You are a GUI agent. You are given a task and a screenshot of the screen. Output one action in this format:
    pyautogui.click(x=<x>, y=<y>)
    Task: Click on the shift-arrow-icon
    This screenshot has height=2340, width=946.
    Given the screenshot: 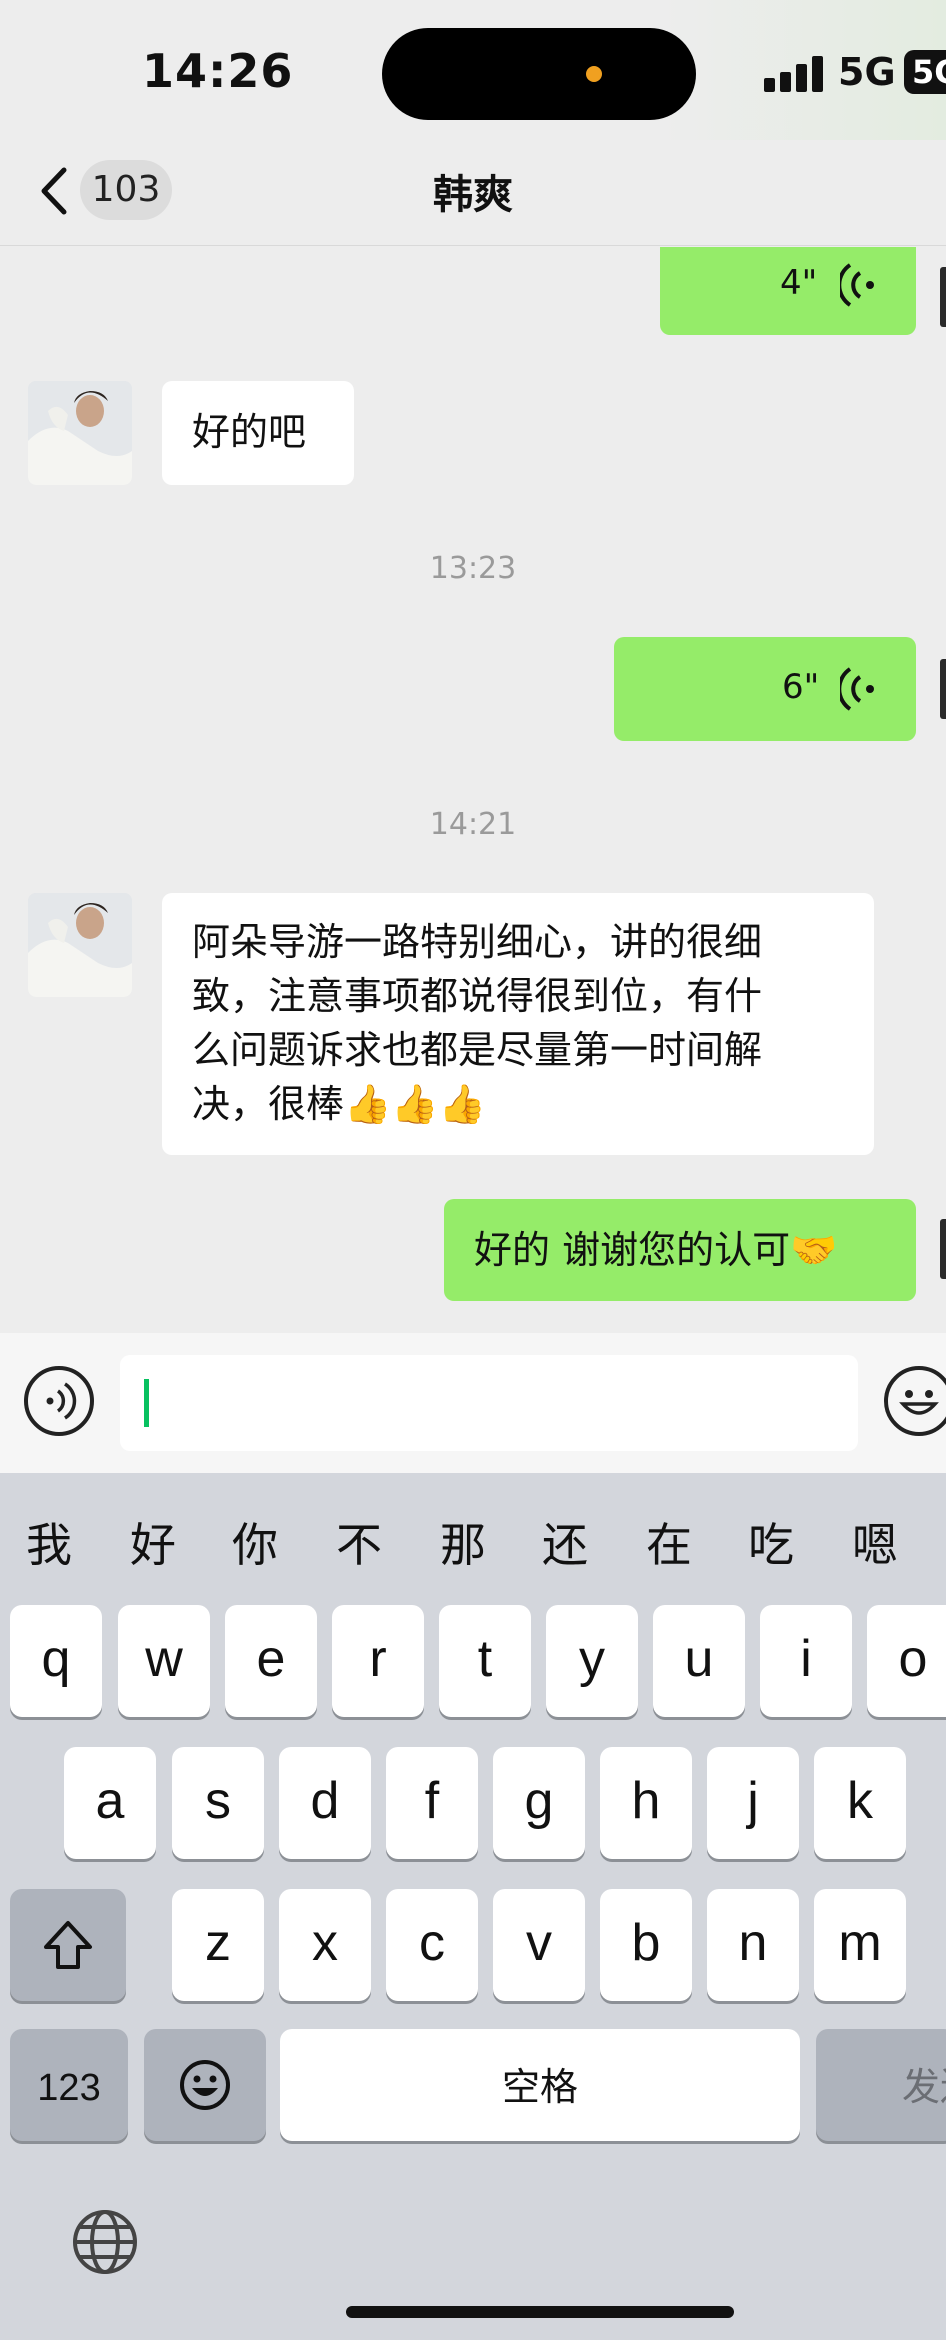 What is the action you would take?
    pyautogui.click(x=68, y=1945)
    